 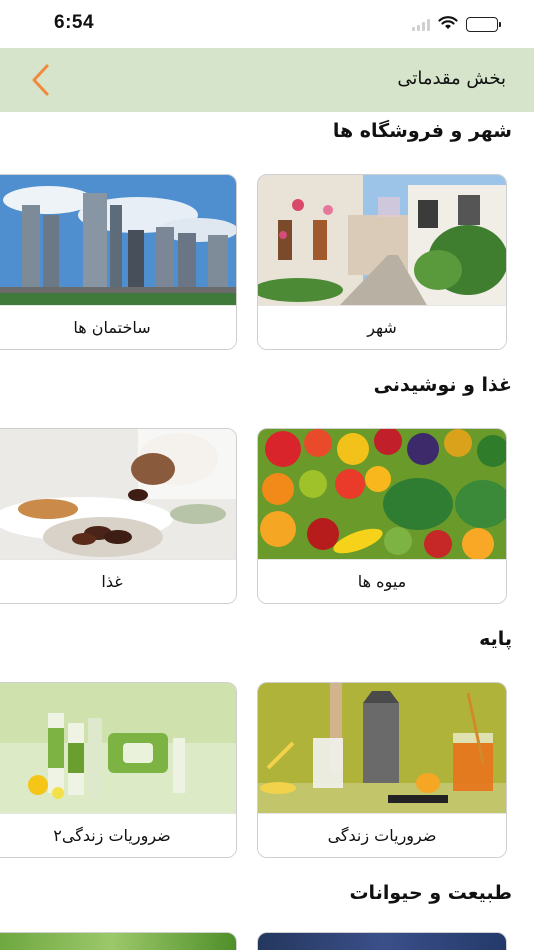 What do you see at coordinates (118, 749) in the screenshot?
I see `cosmetics-image` at bounding box center [118, 749].